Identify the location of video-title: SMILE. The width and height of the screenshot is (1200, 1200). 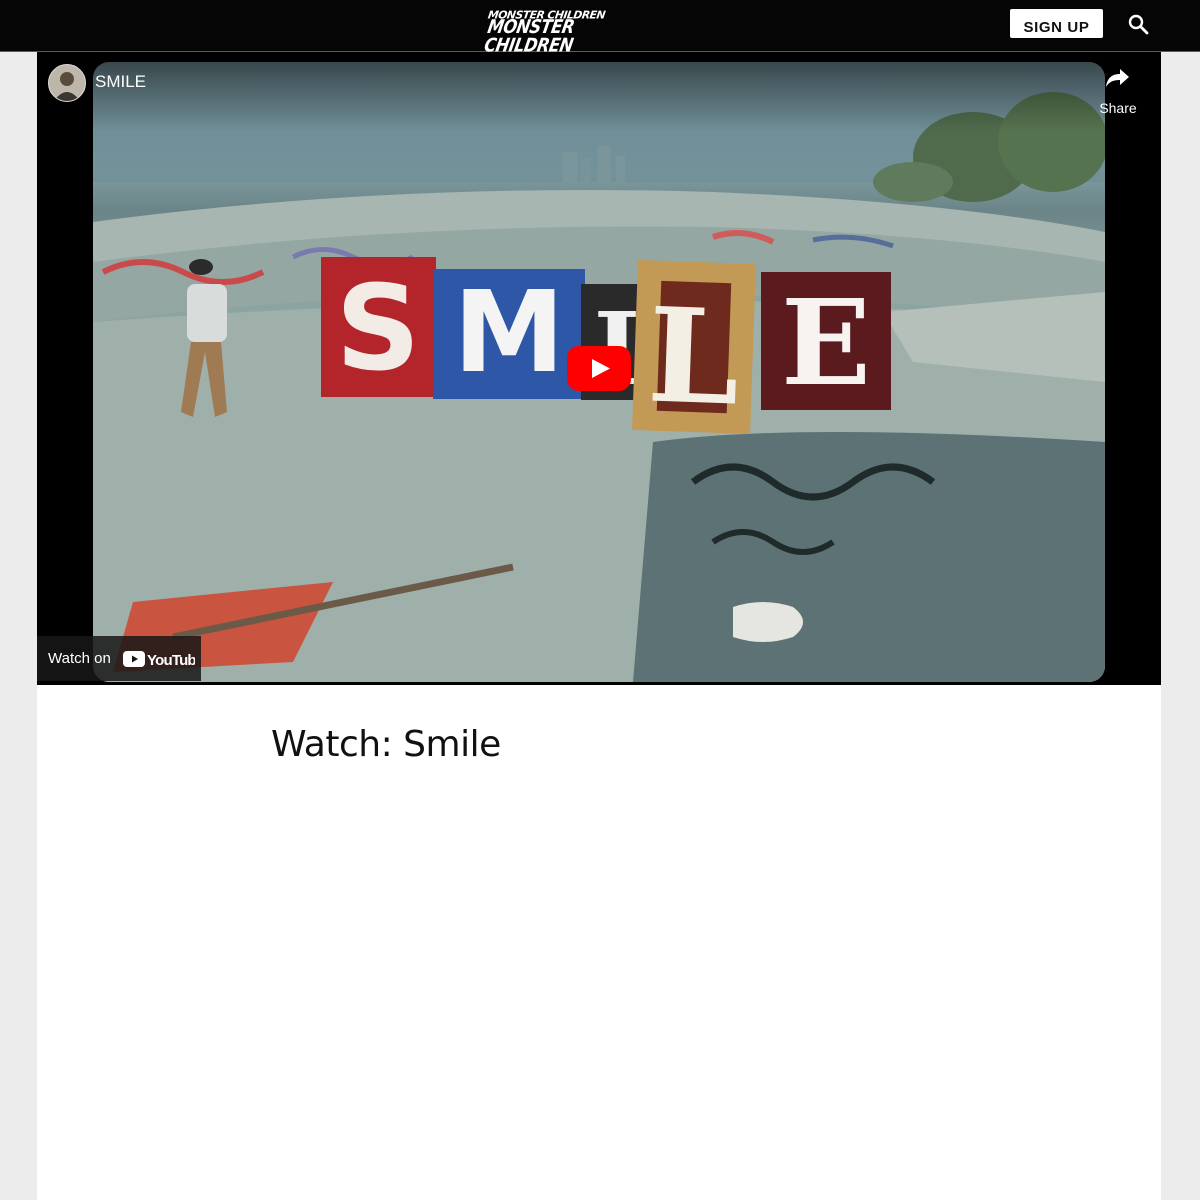
(120, 82).